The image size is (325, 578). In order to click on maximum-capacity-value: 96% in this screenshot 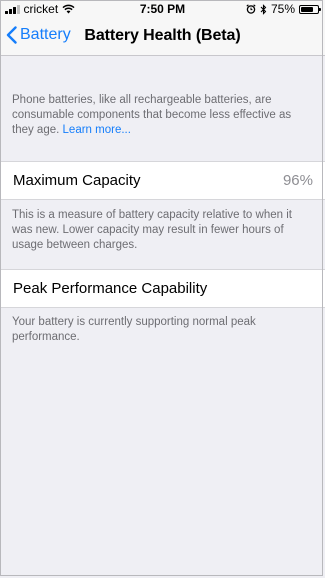, I will do `click(297, 180)`.